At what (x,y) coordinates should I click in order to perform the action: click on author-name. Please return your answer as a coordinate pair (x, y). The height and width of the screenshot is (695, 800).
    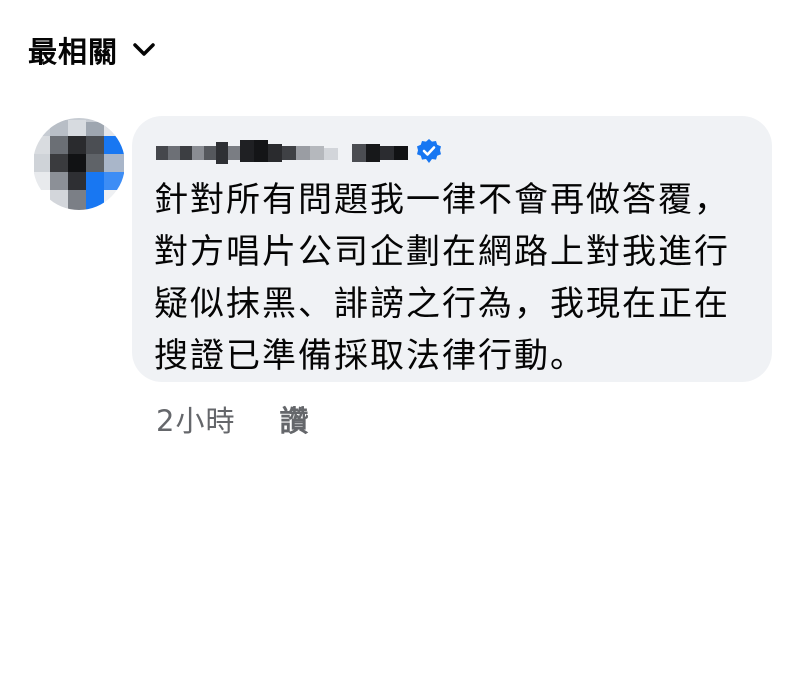
    Looking at the image, I should click on (282, 151).